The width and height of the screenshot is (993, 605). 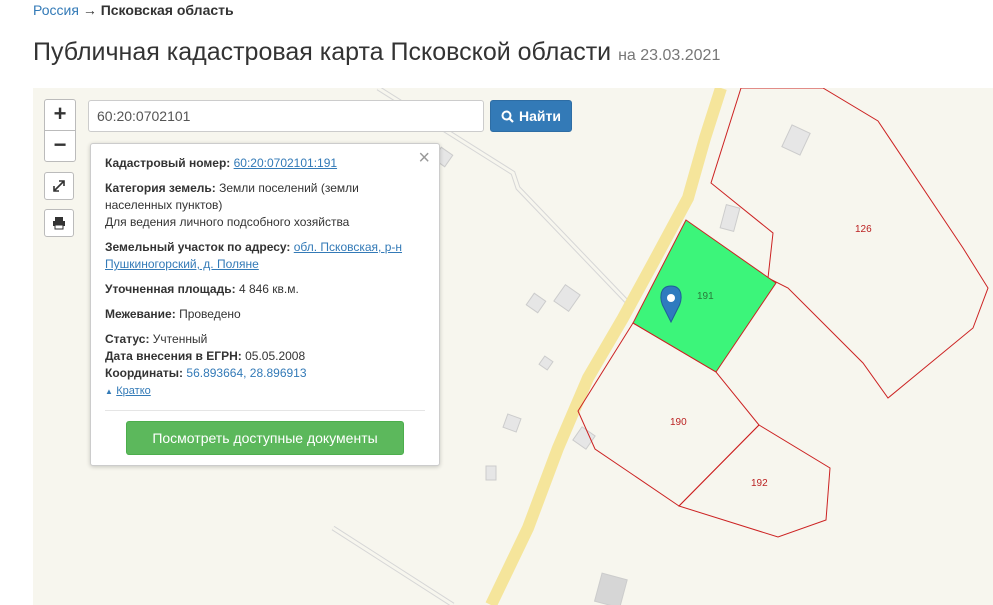 What do you see at coordinates (540, 116) in the screenshot?
I see `find-button-label: Найти` at bounding box center [540, 116].